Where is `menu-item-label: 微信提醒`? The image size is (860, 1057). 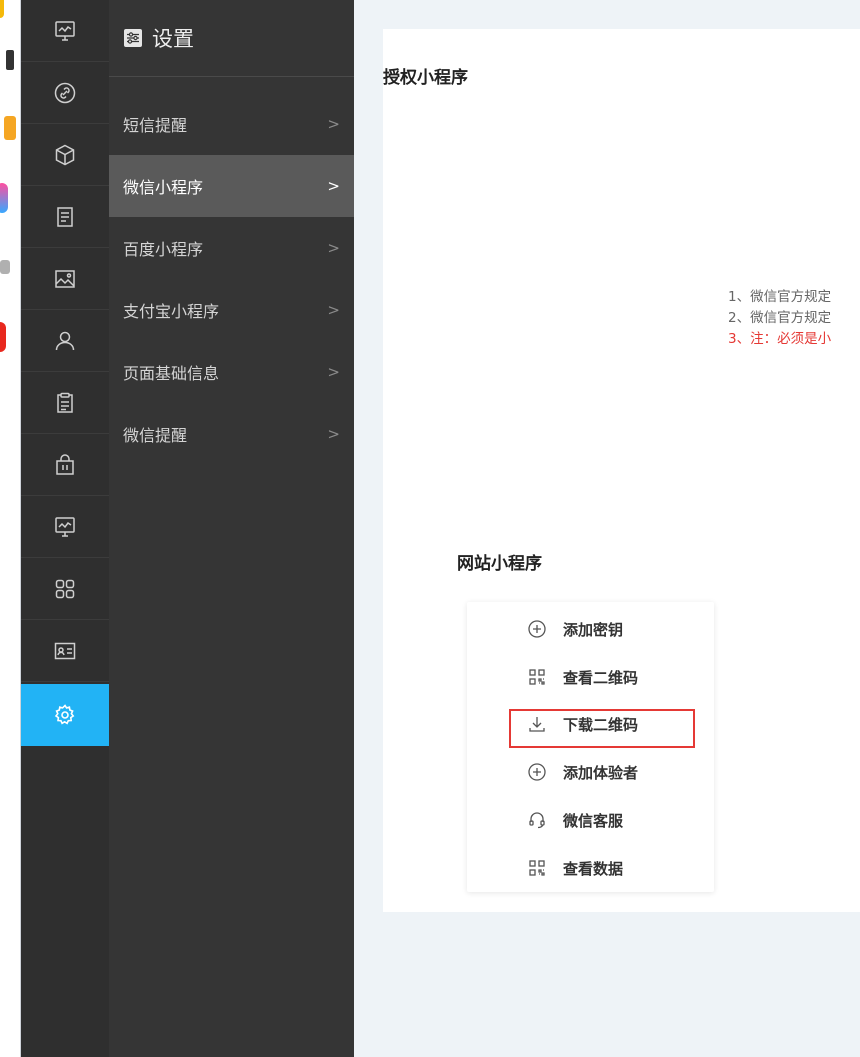 menu-item-label: 微信提醒 is located at coordinates (155, 435).